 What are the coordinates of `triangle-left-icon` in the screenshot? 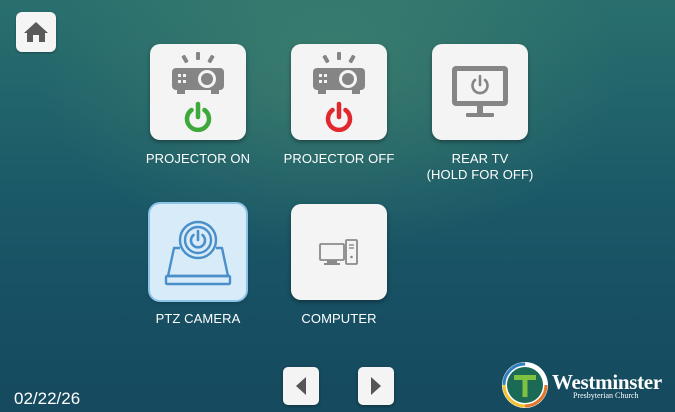 It's located at (301, 386).